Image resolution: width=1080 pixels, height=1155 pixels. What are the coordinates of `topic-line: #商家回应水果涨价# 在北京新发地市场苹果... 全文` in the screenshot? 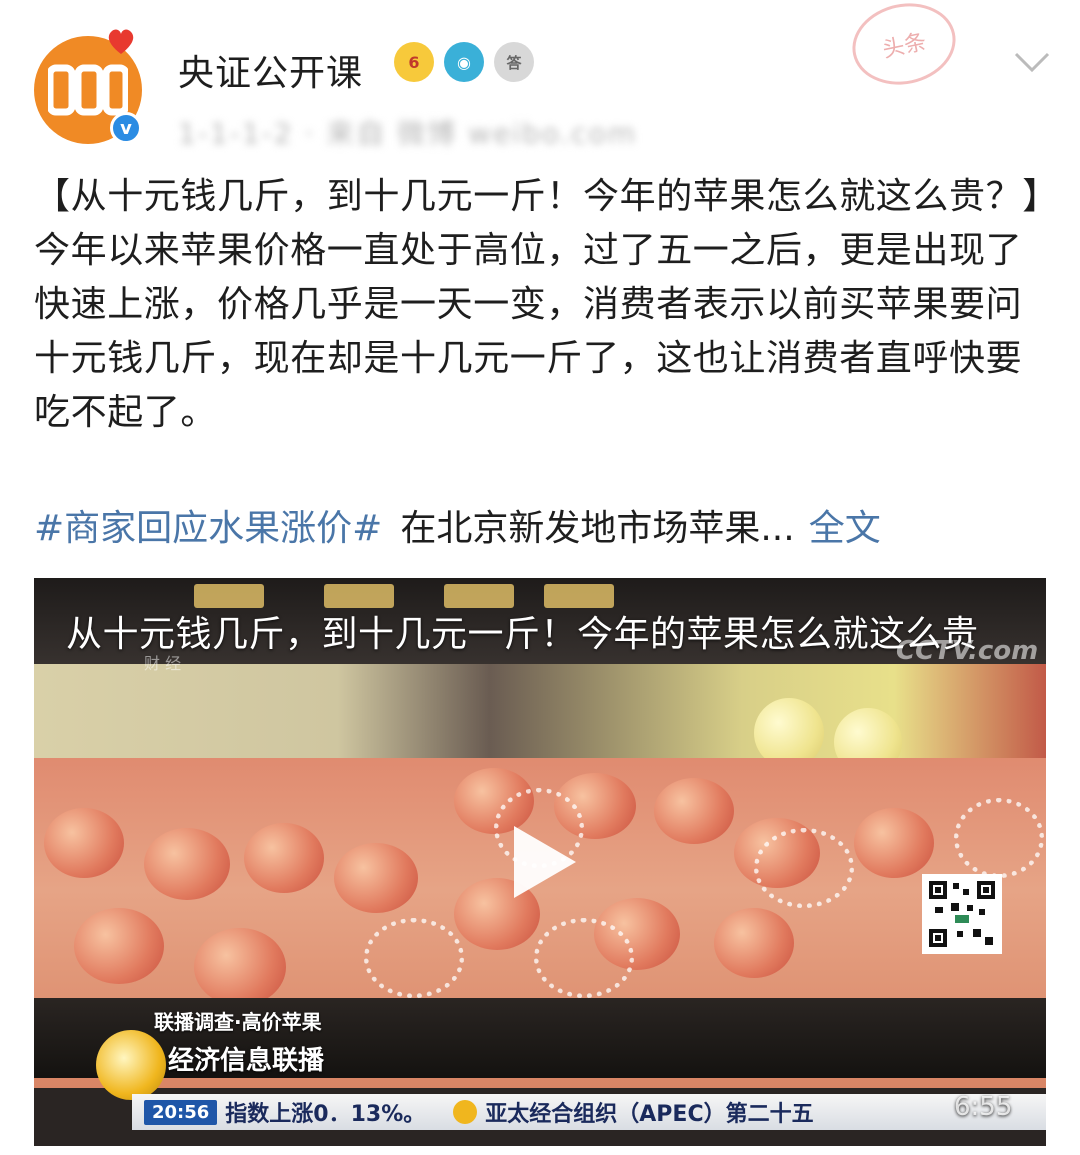 It's located at (540, 529).